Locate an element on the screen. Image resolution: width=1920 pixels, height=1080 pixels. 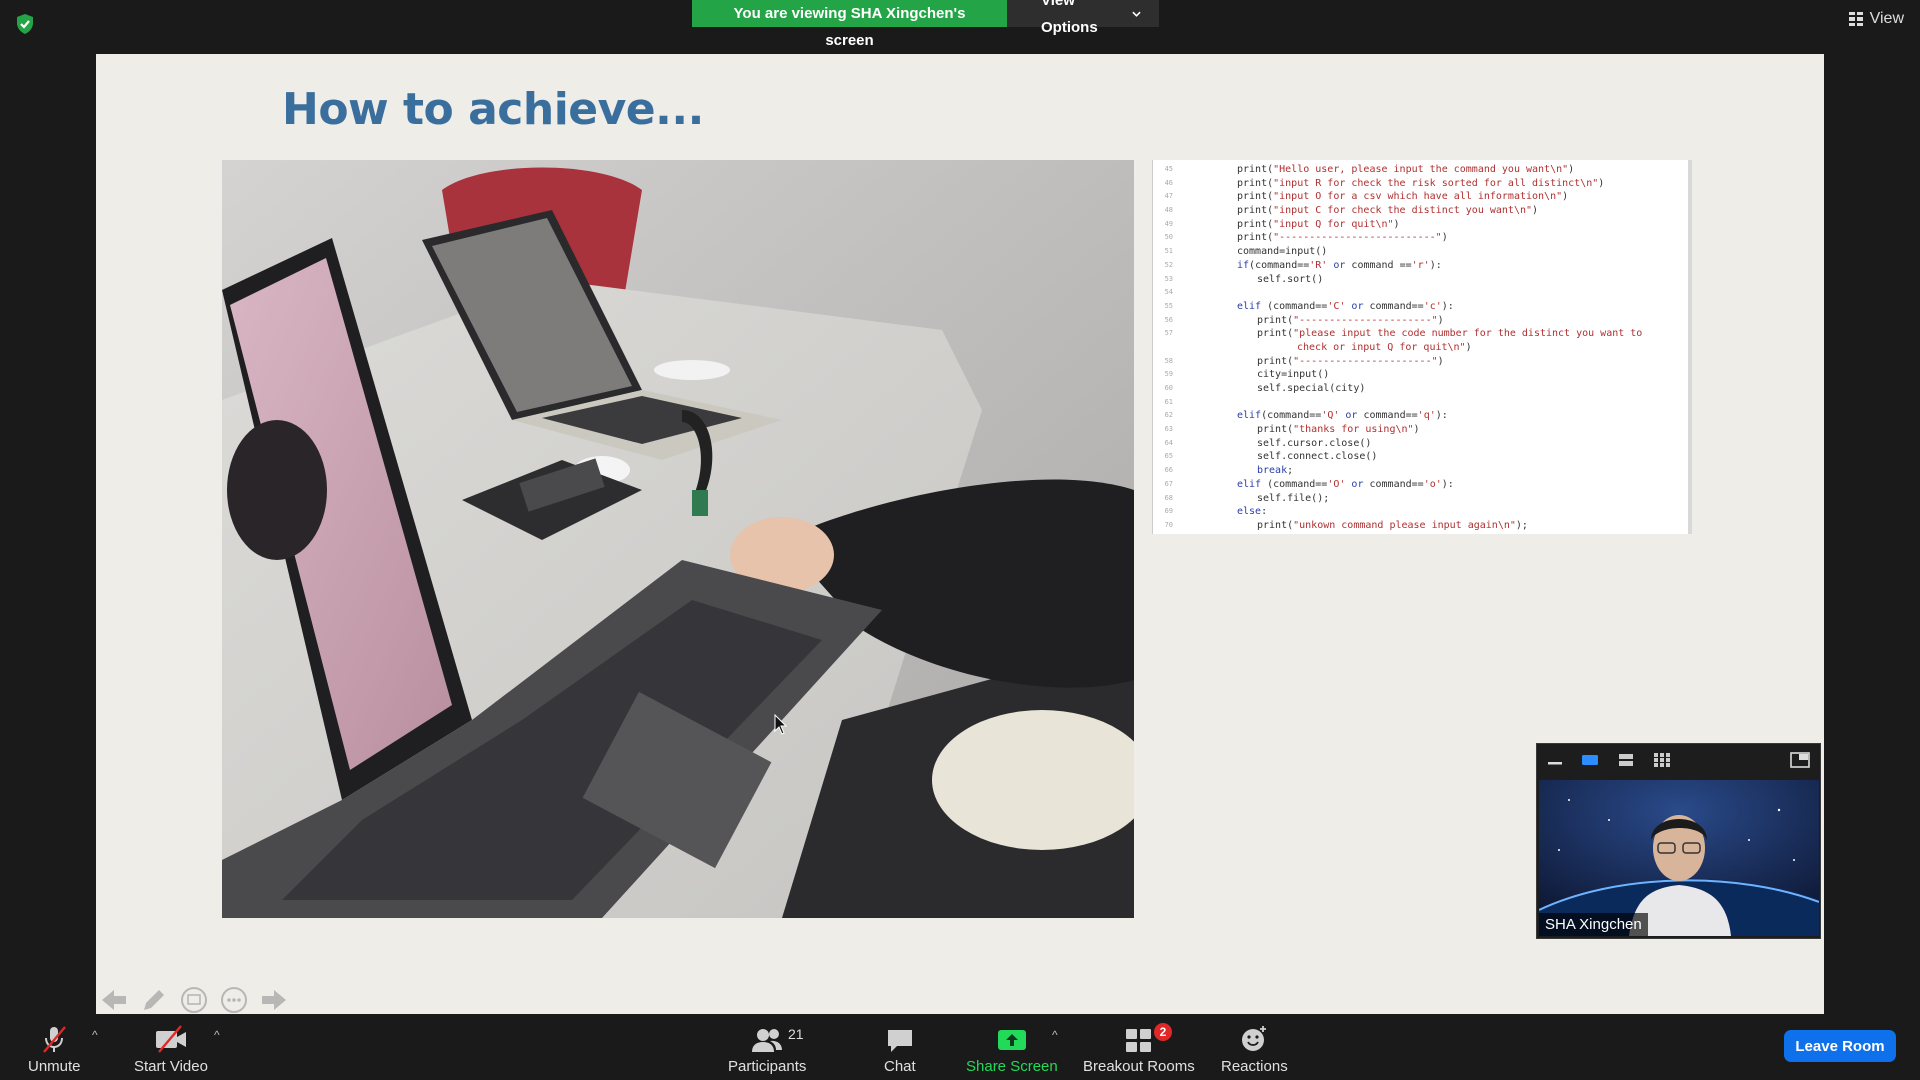
code-line: 66 break; is located at coordinates (1420, 471).